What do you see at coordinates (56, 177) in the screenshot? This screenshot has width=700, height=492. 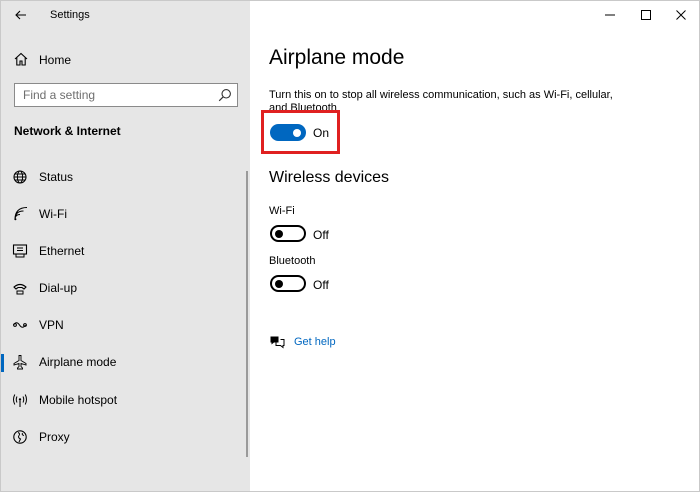 I see `sidebar-item-label: Status` at bounding box center [56, 177].